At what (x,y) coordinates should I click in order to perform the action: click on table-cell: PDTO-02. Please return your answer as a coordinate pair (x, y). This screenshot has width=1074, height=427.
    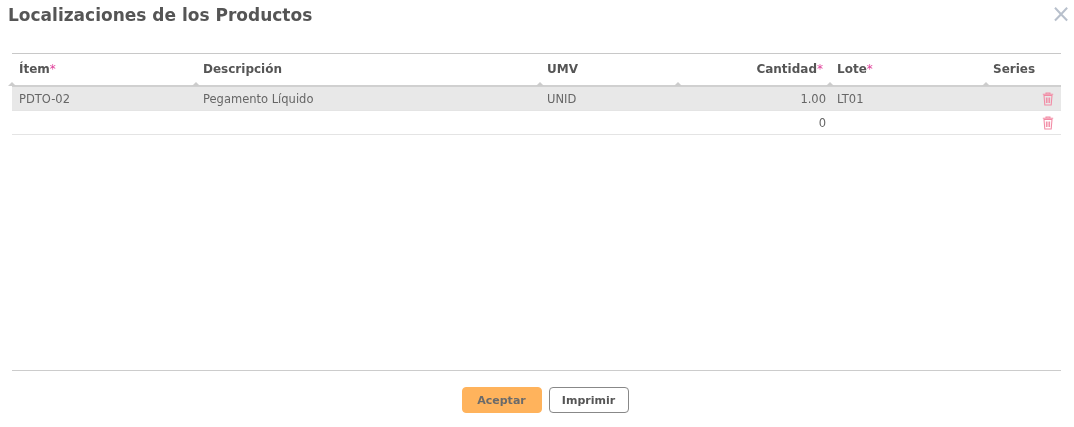
    Looking at the image, I should click on (44, 98).